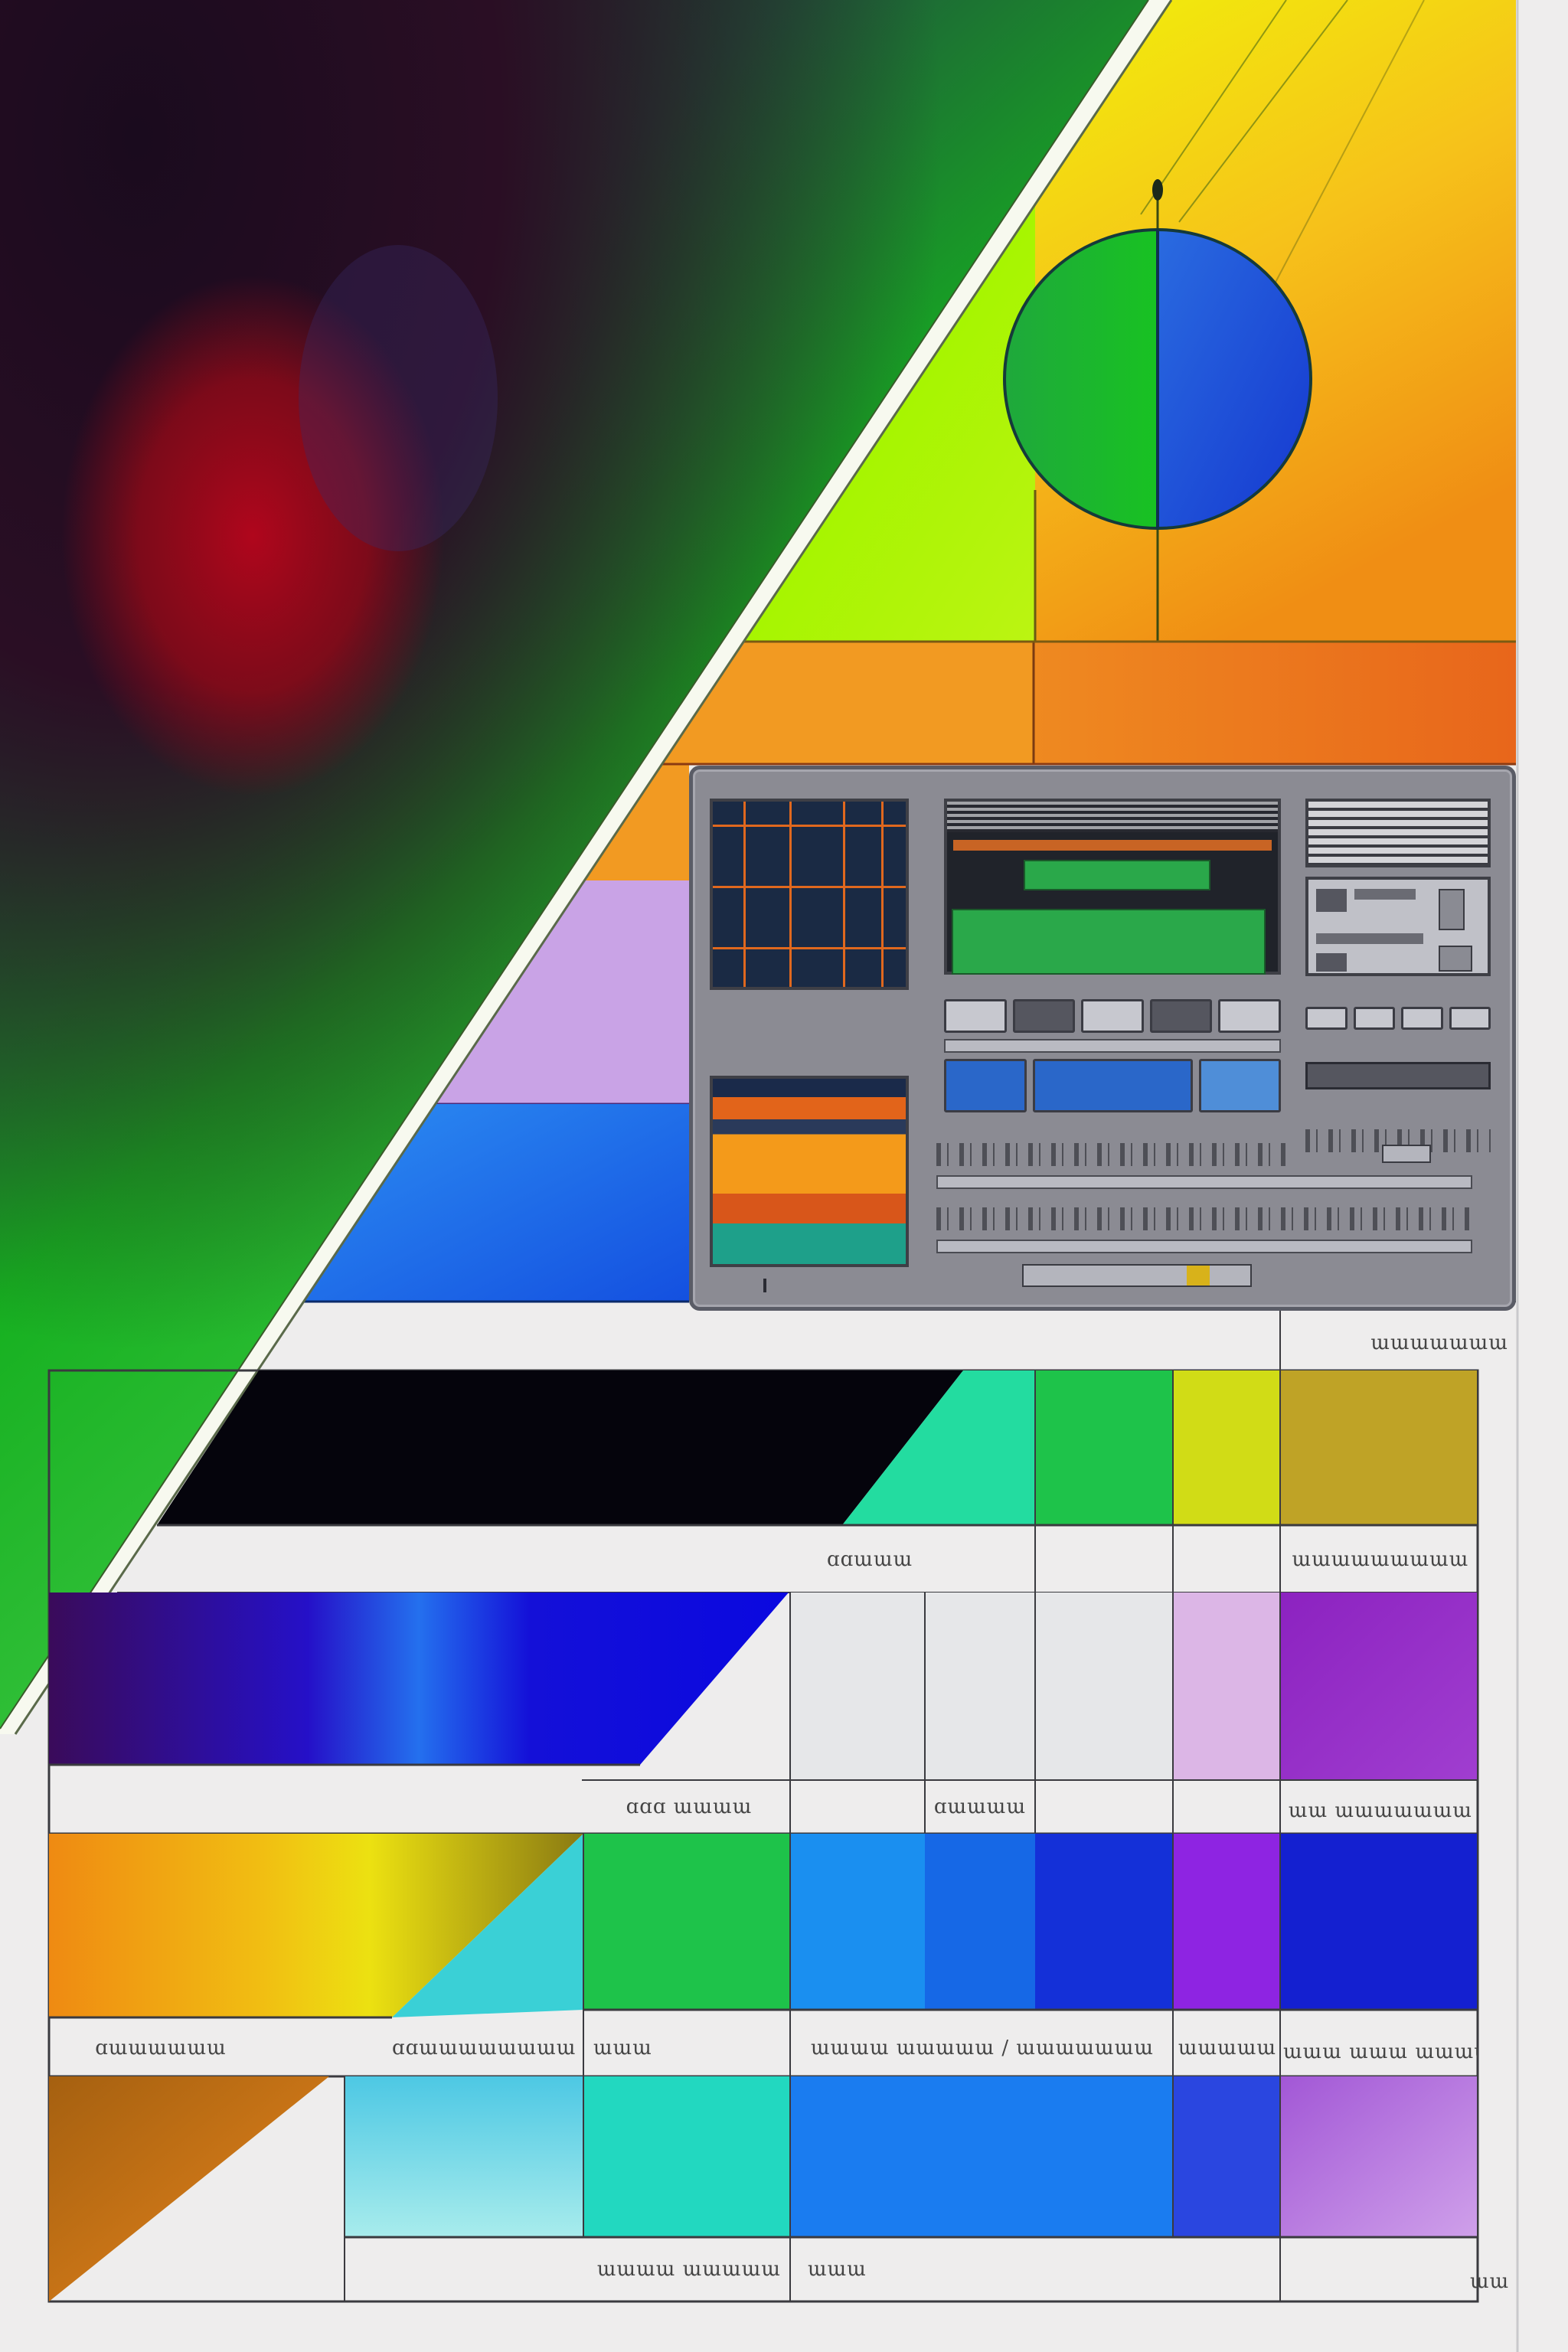  Describe the element at coordinates (560, 1447) in the screenshot. I see `black-band` at that location.